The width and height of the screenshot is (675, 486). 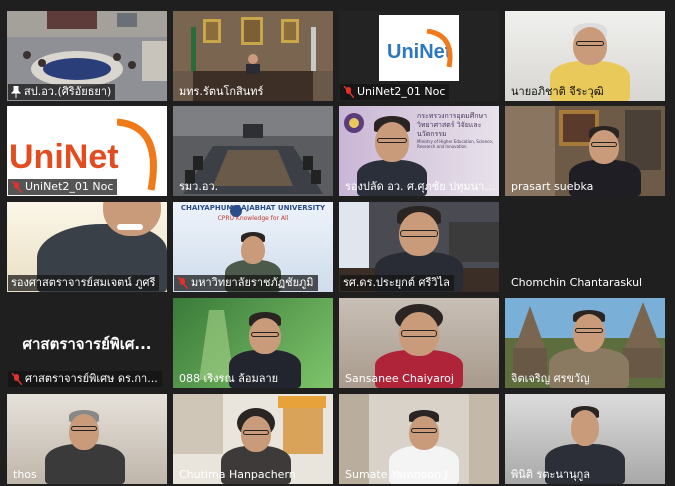 I want to click on banner-line-1: กระทรวงการอุดมศึกษา, so click(x=452, y=116).